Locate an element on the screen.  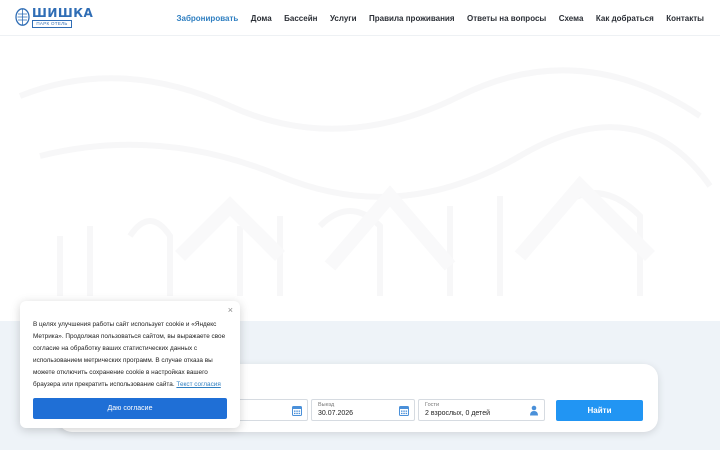
guests-value: 2 взрослых, 0 детей is located at coordinates (457, 413).